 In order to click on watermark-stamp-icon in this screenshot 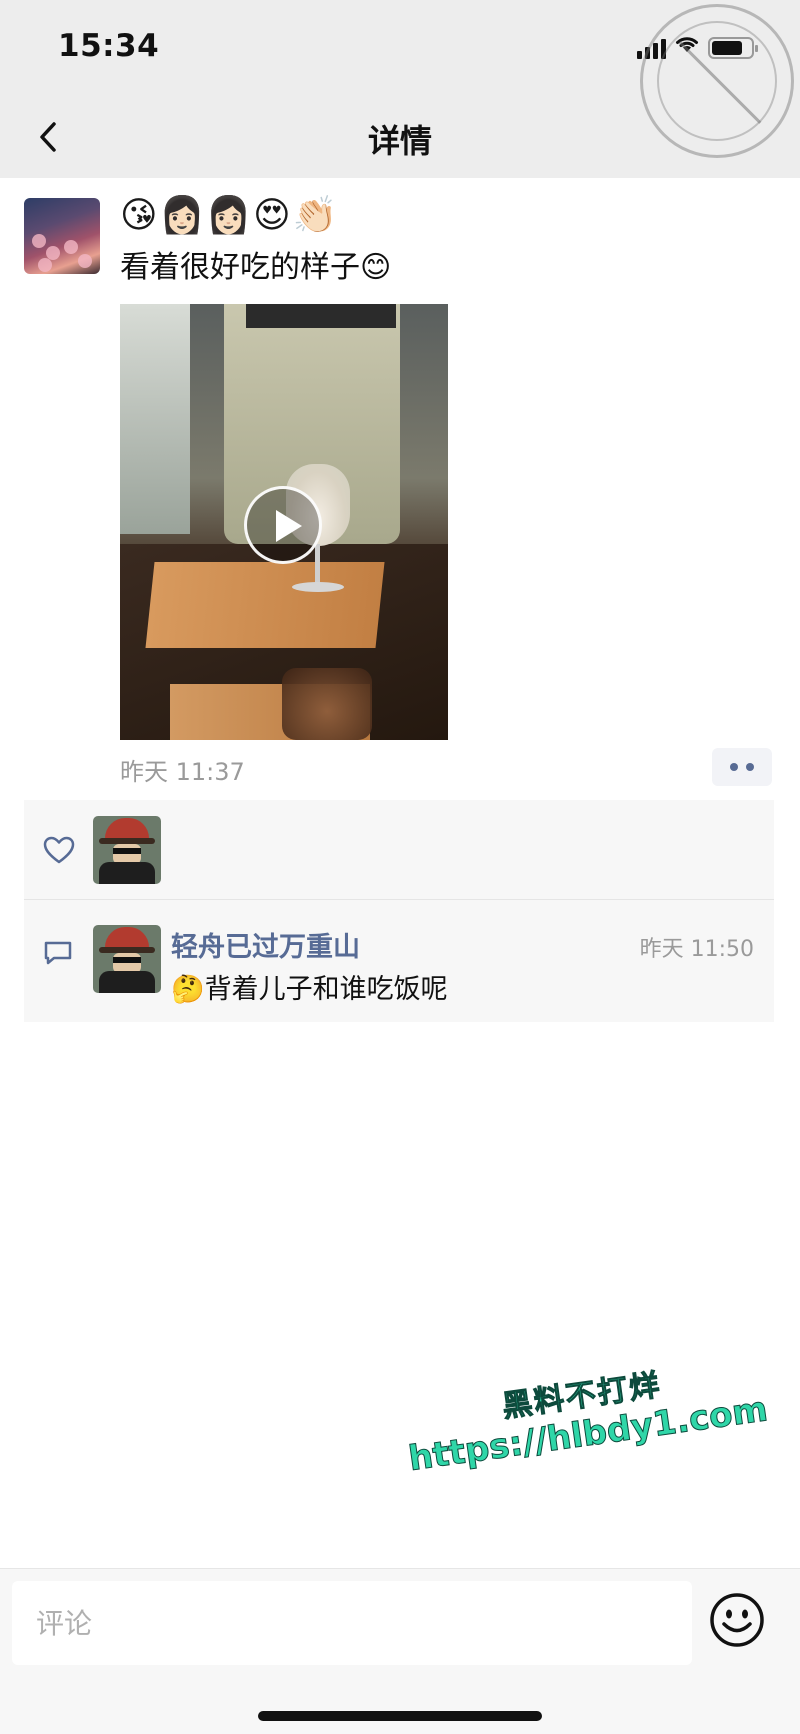, I will do `click(717, 81)`.